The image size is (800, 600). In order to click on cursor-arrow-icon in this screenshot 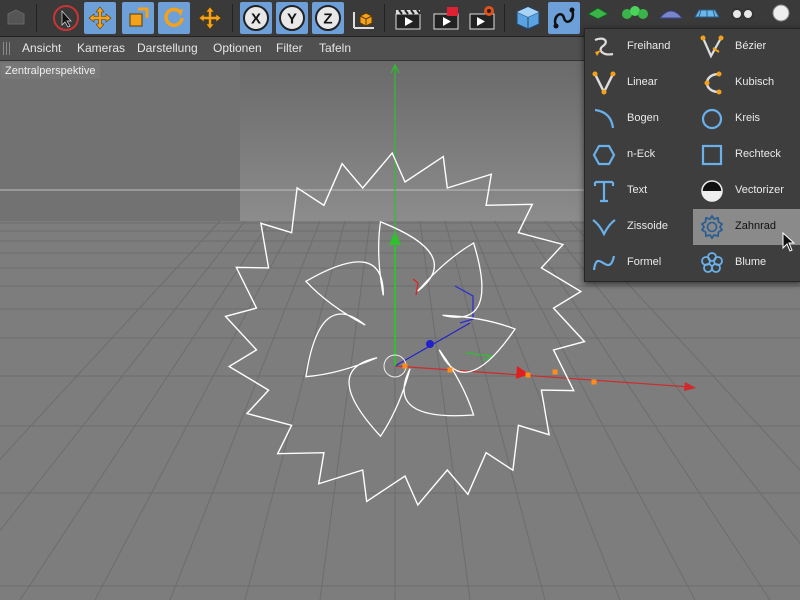, I will do `click(66, 18)`.